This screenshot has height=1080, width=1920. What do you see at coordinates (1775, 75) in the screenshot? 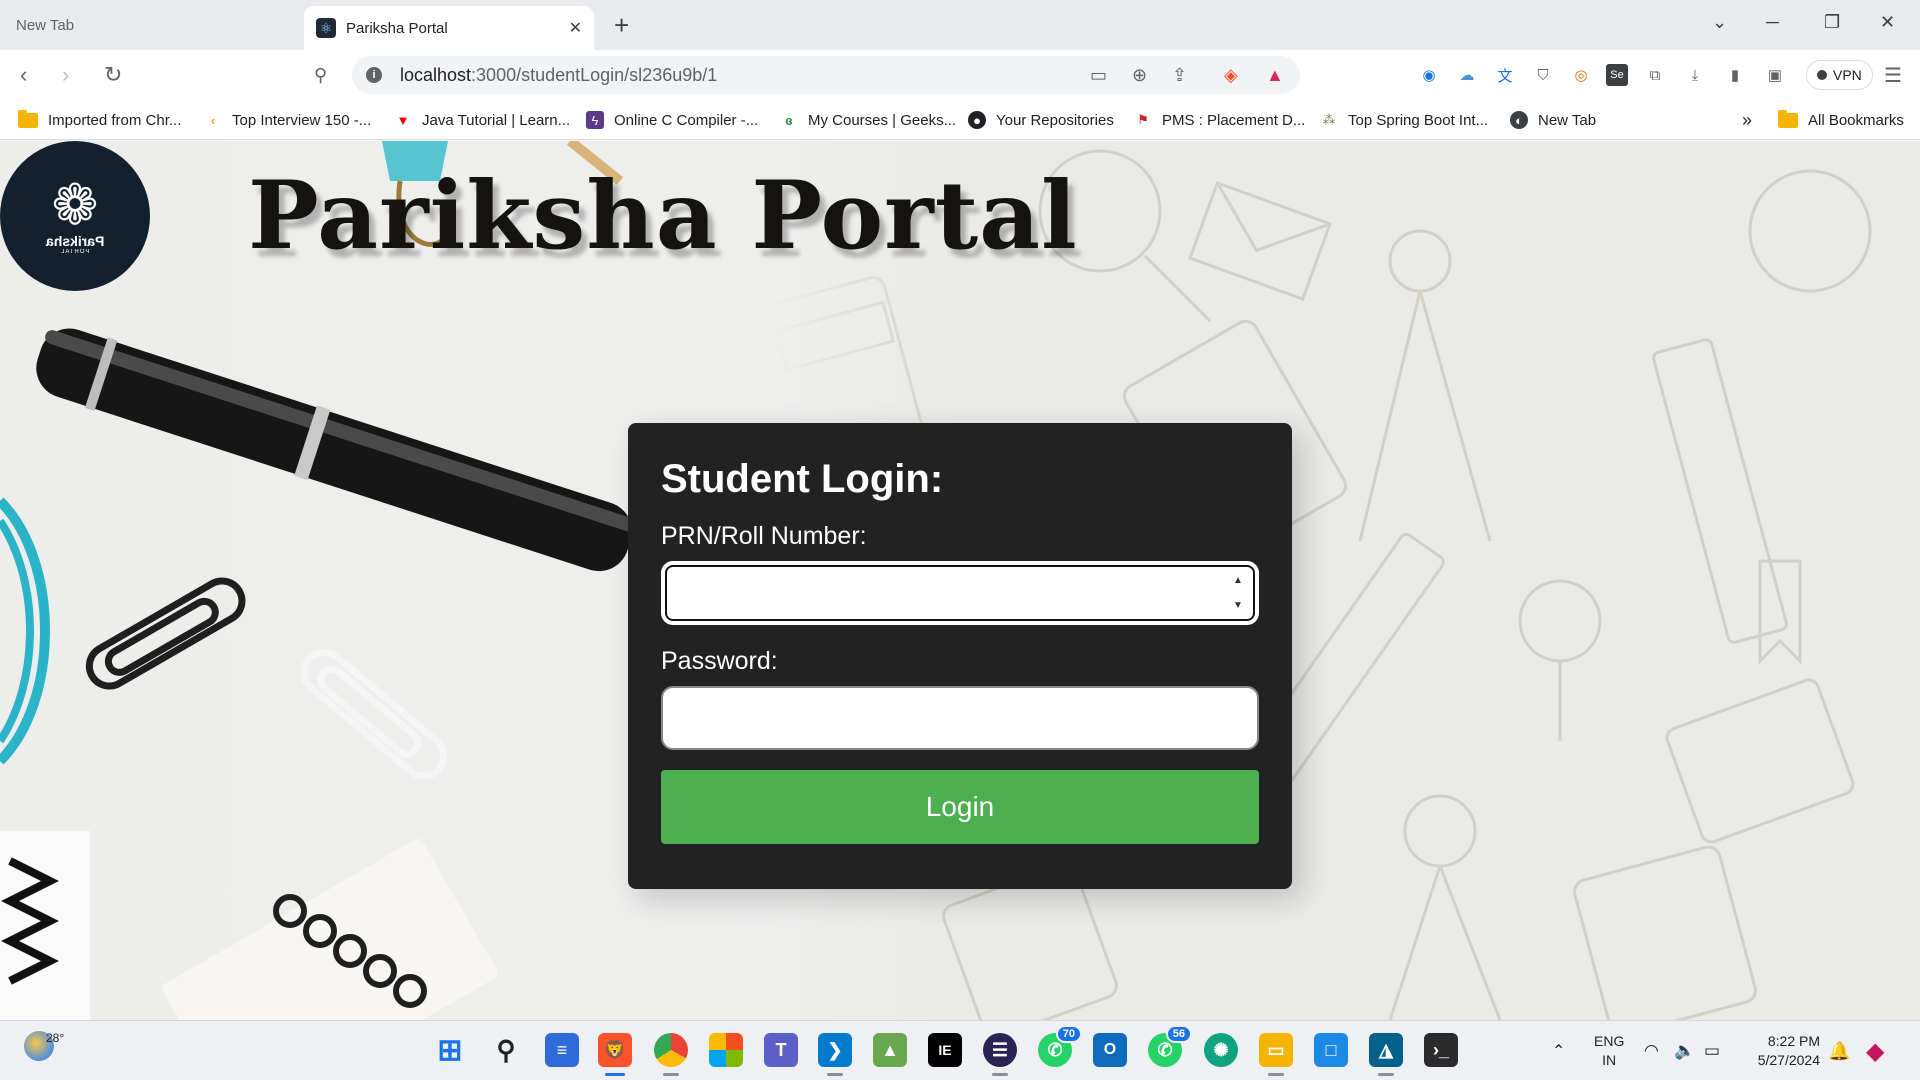
I see `wallet-icon: ▣` at bounding box center [1775, 75].